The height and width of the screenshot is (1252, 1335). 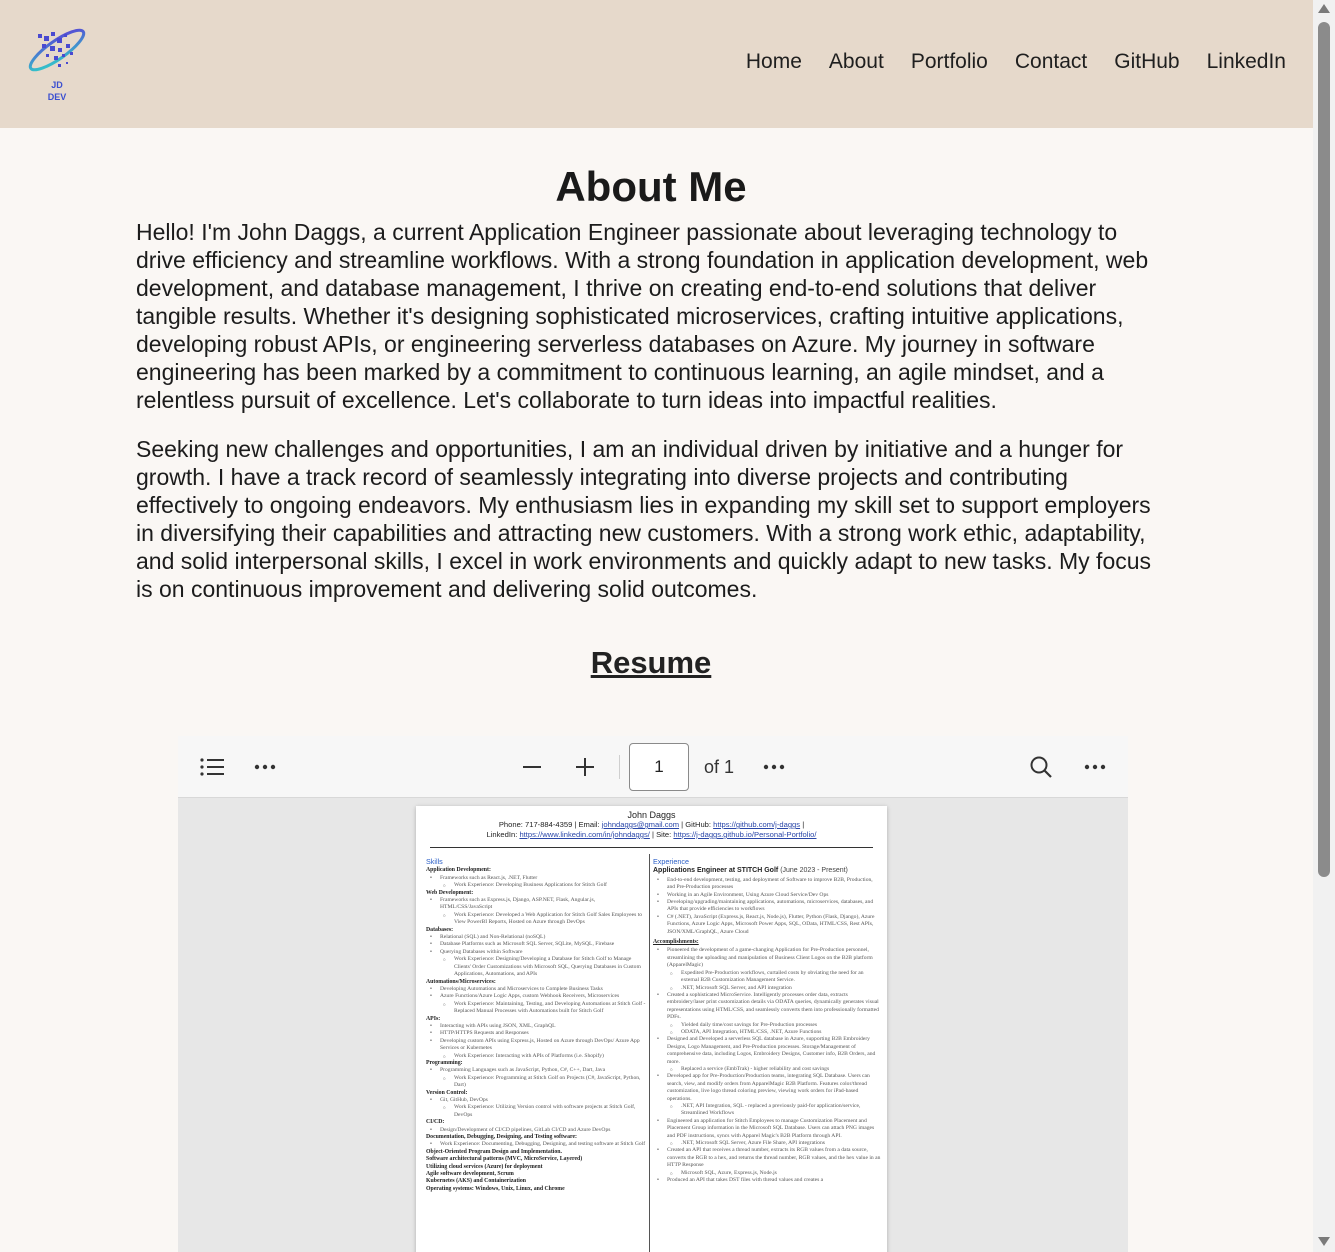 I want to click on github-link: https://github.com/j-daggs, so click(x=756, y=824).